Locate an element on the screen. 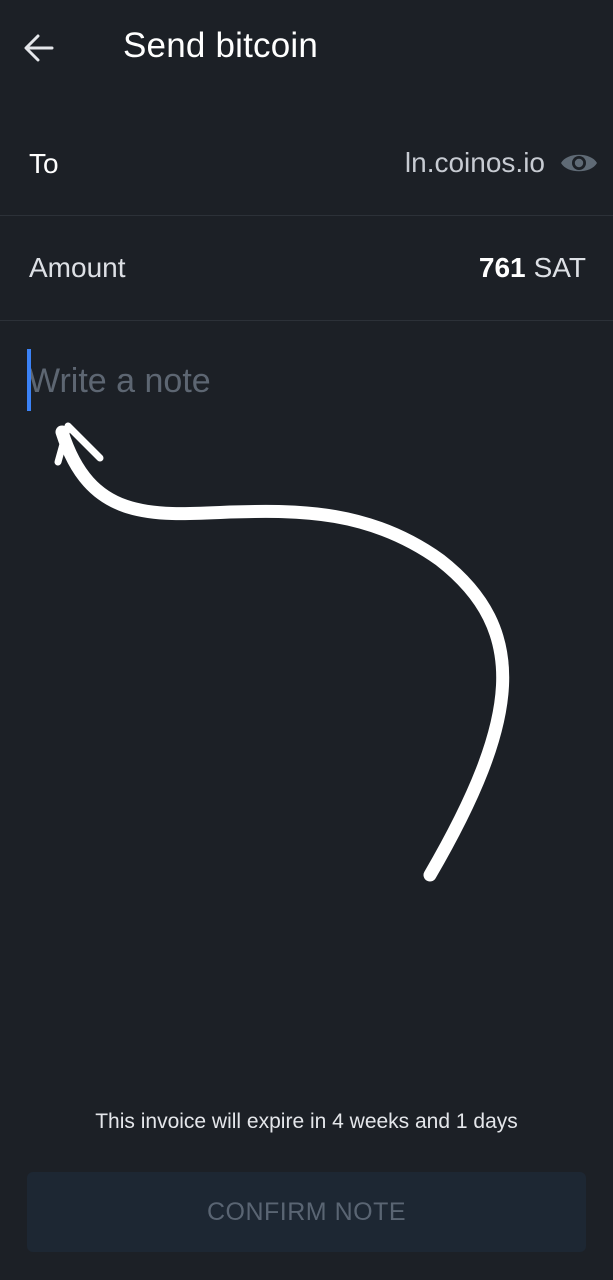 Image resolution: width=613 pixels, height=1280 pixels. arrow-head is located at coordinates (79, 444).